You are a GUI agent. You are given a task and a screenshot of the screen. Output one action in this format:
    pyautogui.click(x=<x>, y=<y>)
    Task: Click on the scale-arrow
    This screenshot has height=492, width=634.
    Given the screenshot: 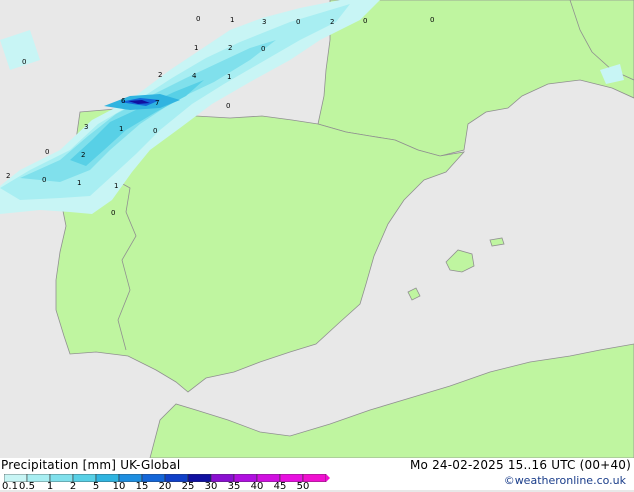 What is the action you would take?
    pyautogui.click(x=328, y=478)
    